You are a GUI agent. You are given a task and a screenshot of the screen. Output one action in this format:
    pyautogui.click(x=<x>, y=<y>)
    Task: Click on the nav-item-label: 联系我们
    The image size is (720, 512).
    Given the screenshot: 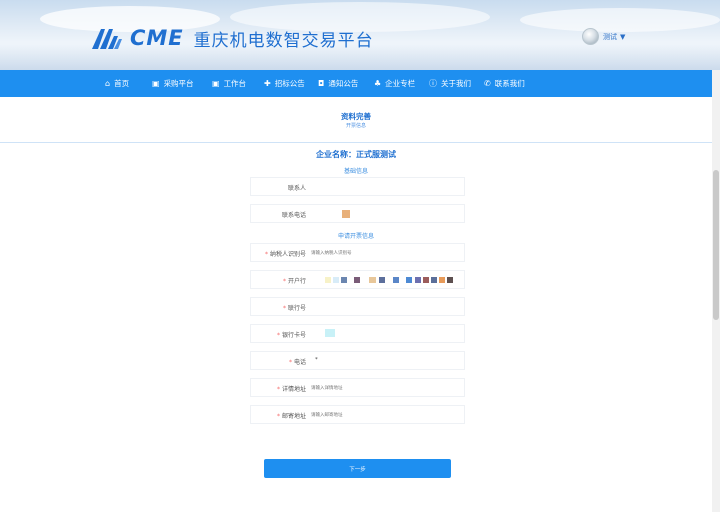 What is the action you would take?
    pyautogui.click(x=509, y=83)
    